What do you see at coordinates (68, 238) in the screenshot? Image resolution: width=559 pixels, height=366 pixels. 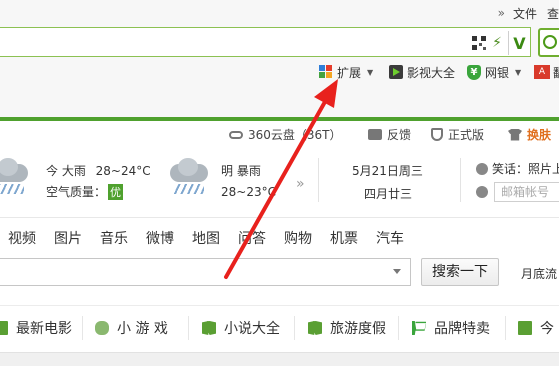 I see `nav-images: 图片` at bounding box center [68, 238].